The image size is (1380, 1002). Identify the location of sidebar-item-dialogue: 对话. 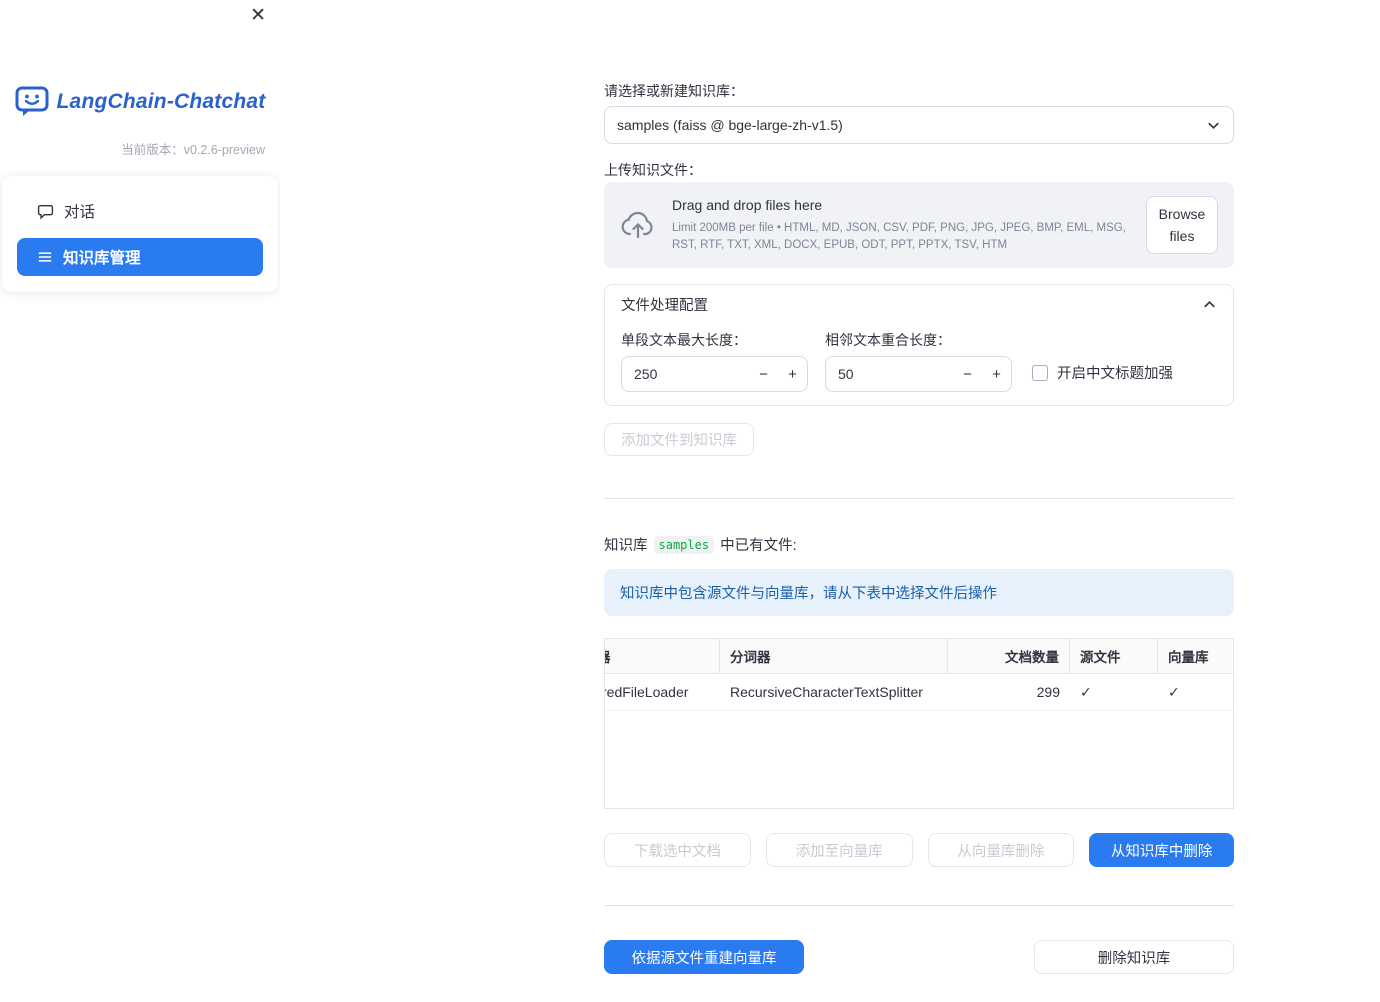
(140, 211).